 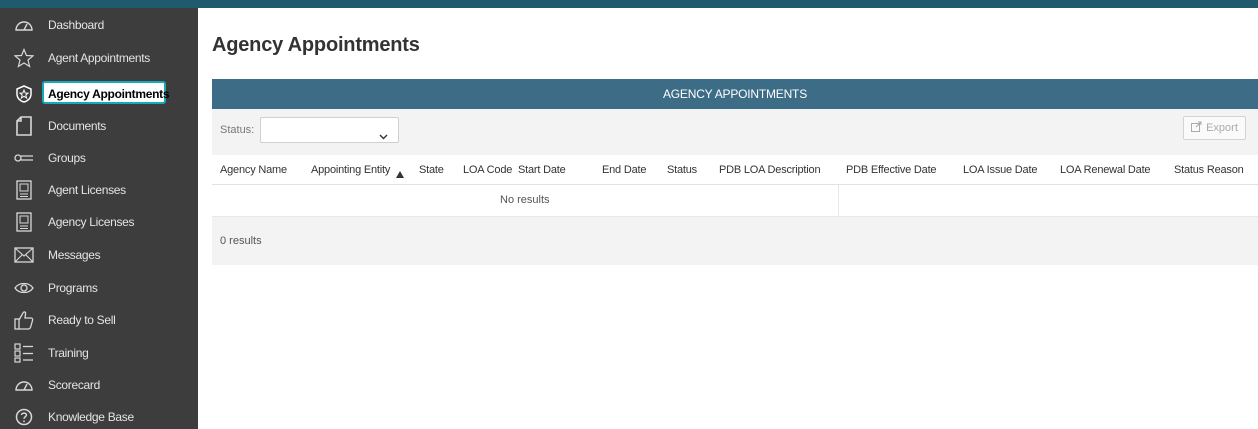 I want to click on export-icon, so click(x=1196, y=128).